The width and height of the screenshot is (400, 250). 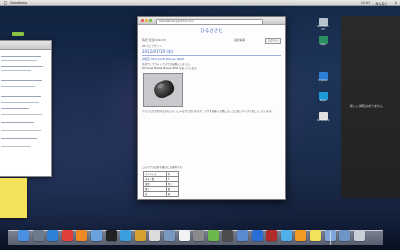 I want to click on menu-user: みんなと, so click(x=381, y=3).